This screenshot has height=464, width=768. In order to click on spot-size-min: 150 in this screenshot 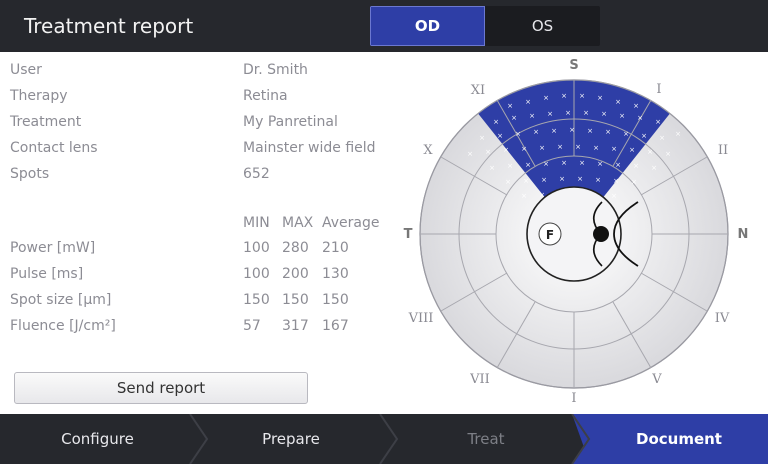, I will do `click(256, 300)`.